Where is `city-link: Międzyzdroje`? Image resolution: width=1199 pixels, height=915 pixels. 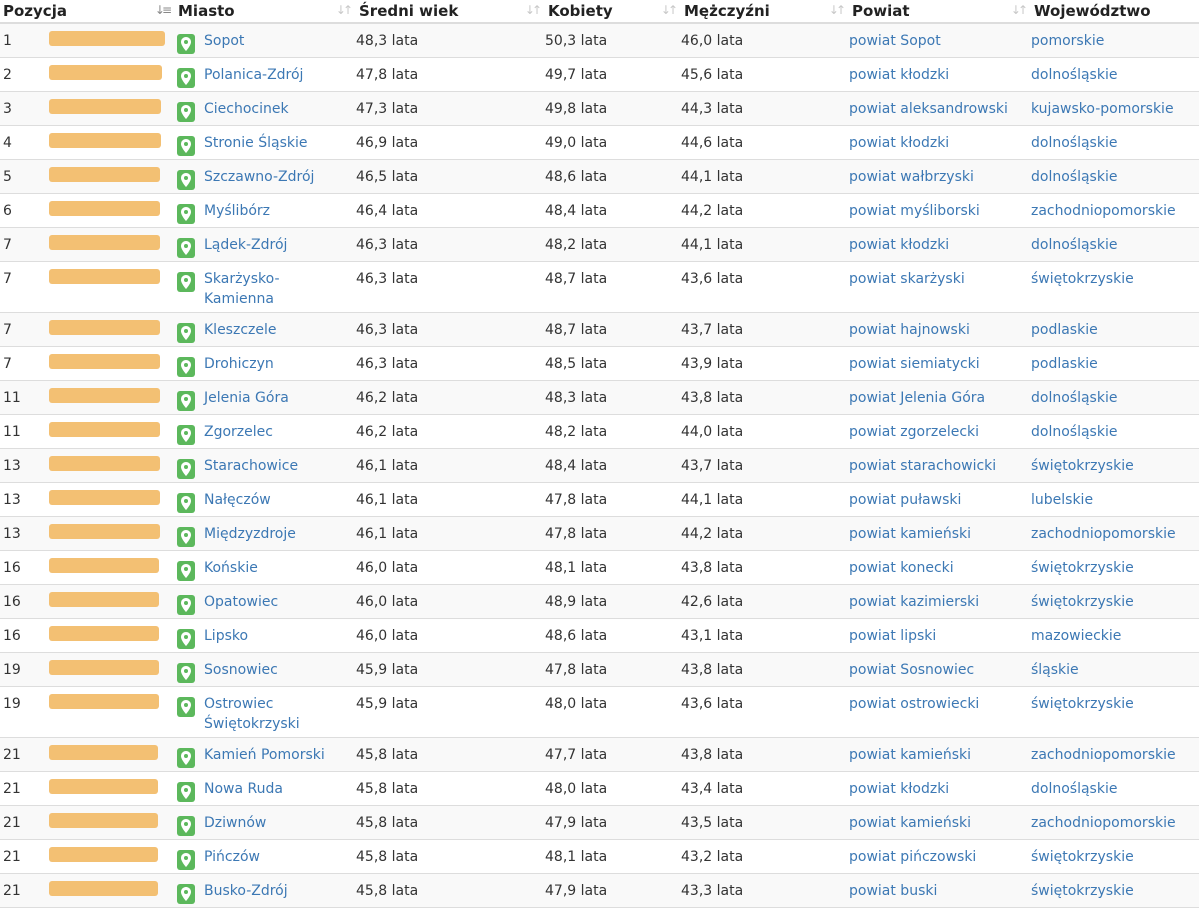
city-link: Międzyzdroje is located at coordinates (269, 534).